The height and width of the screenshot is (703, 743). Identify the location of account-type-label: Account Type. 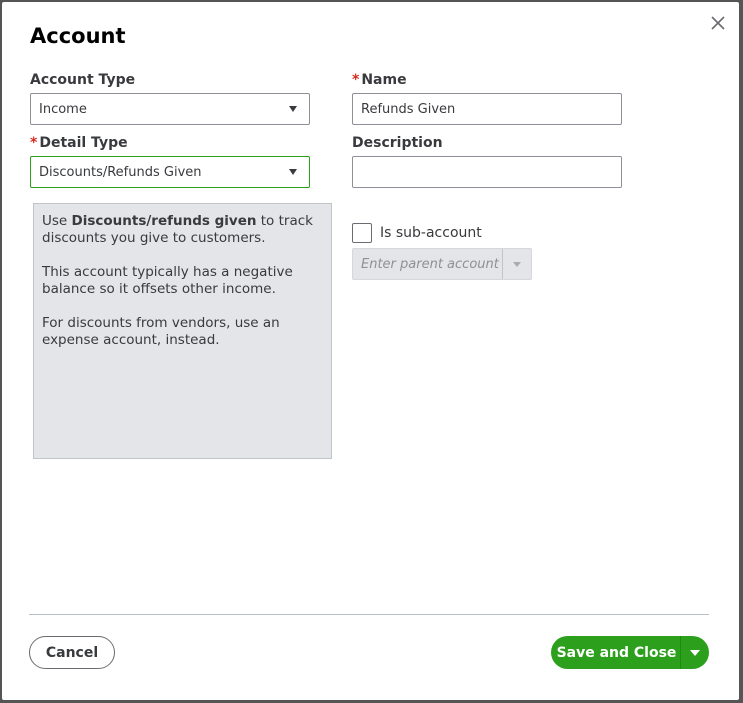
(83, 80).